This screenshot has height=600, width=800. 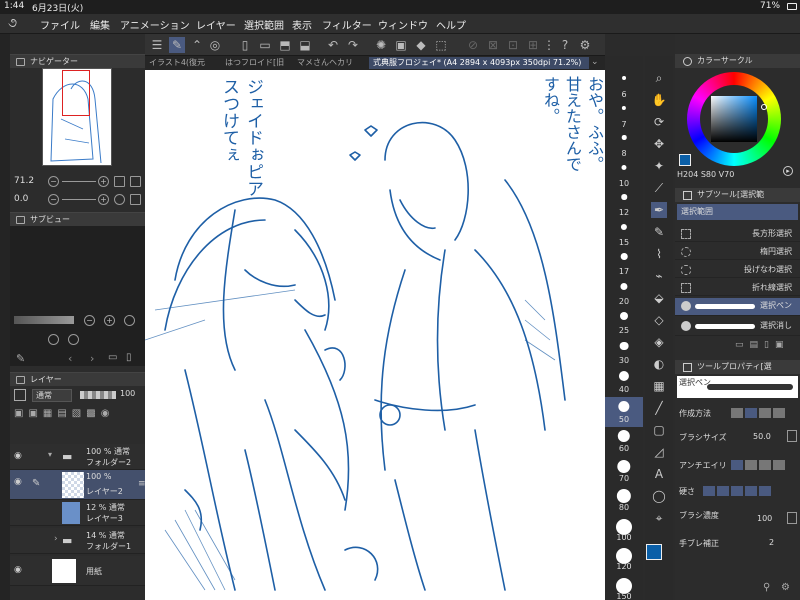 I want to click on ruler-icon: ◿, so click(x=659, y=452).